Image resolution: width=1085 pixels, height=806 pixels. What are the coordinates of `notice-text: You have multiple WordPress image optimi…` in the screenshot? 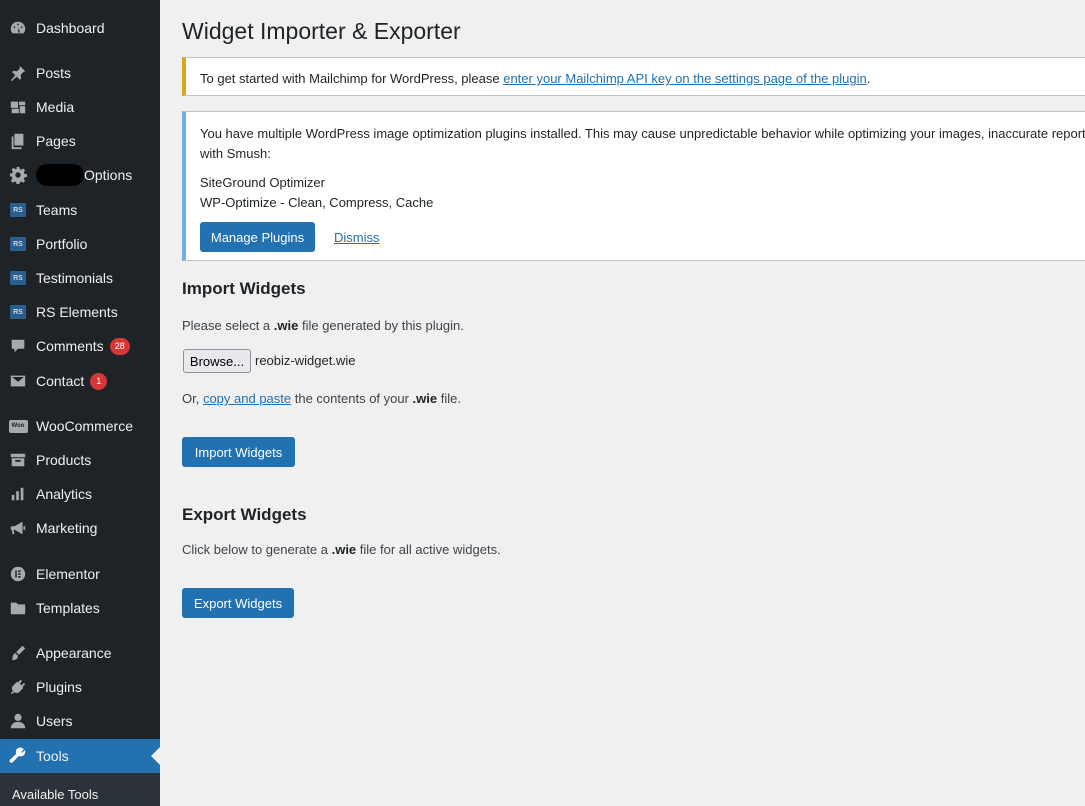 It's located at (642, 133).